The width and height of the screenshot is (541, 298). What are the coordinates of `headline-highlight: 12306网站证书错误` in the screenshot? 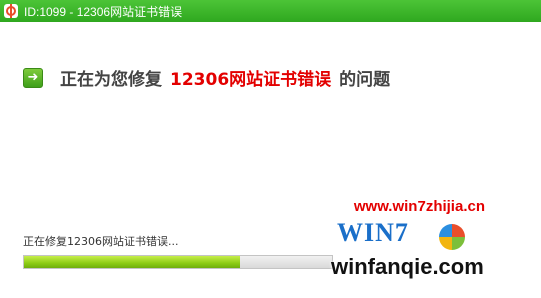 It's located at (251, 80).